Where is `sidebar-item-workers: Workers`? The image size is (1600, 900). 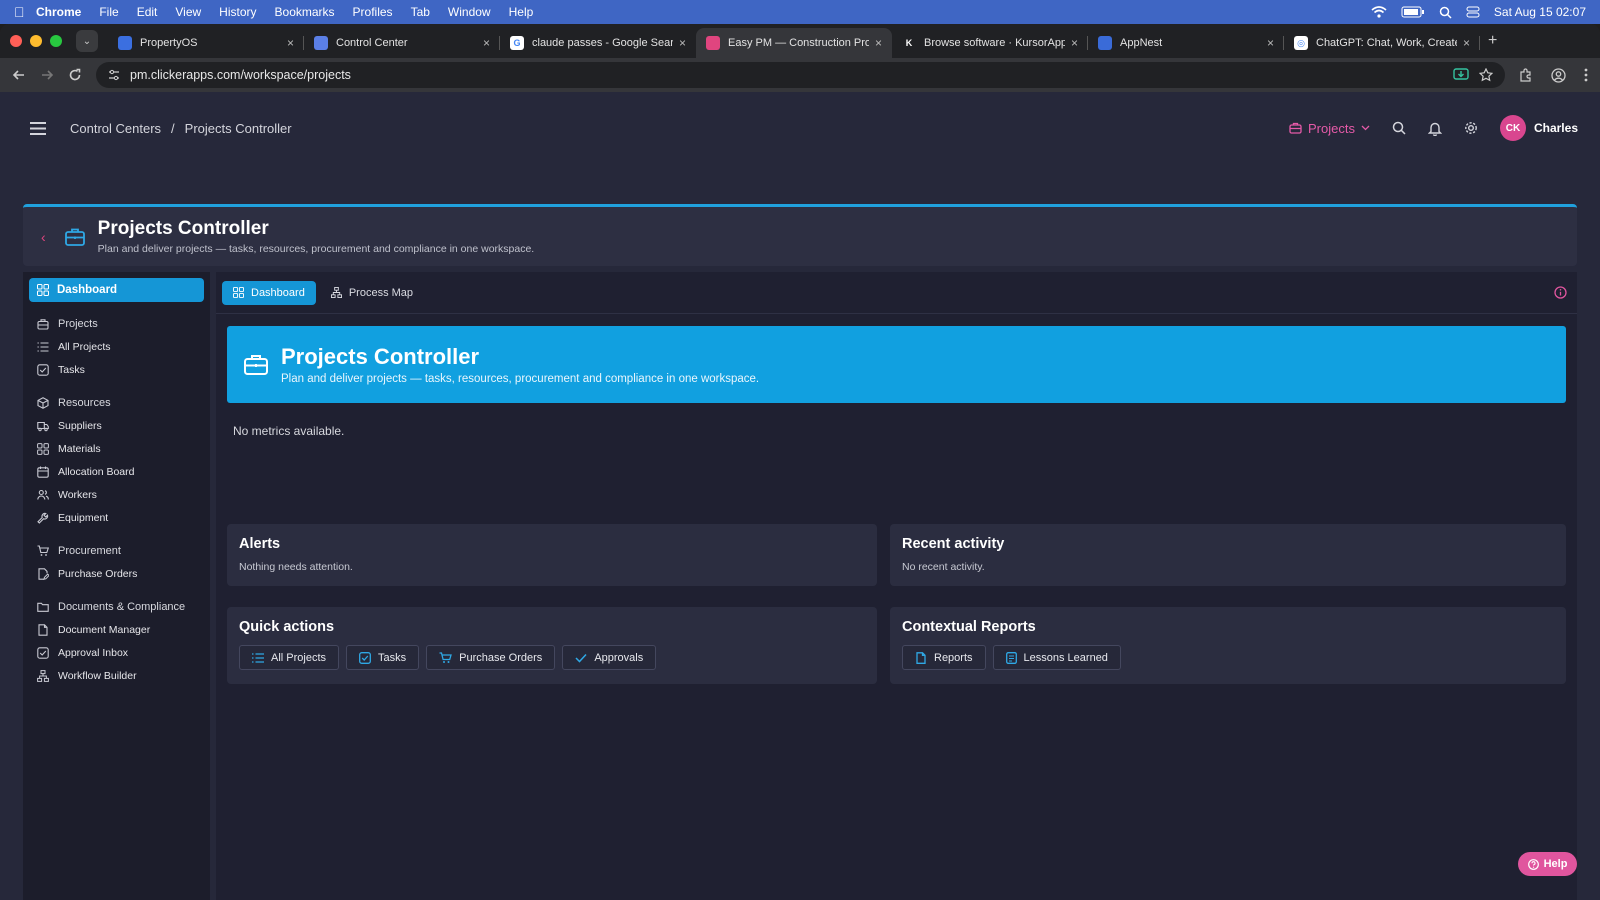 sidebar-item-workers: Workers is located at coordinates (116, 494).